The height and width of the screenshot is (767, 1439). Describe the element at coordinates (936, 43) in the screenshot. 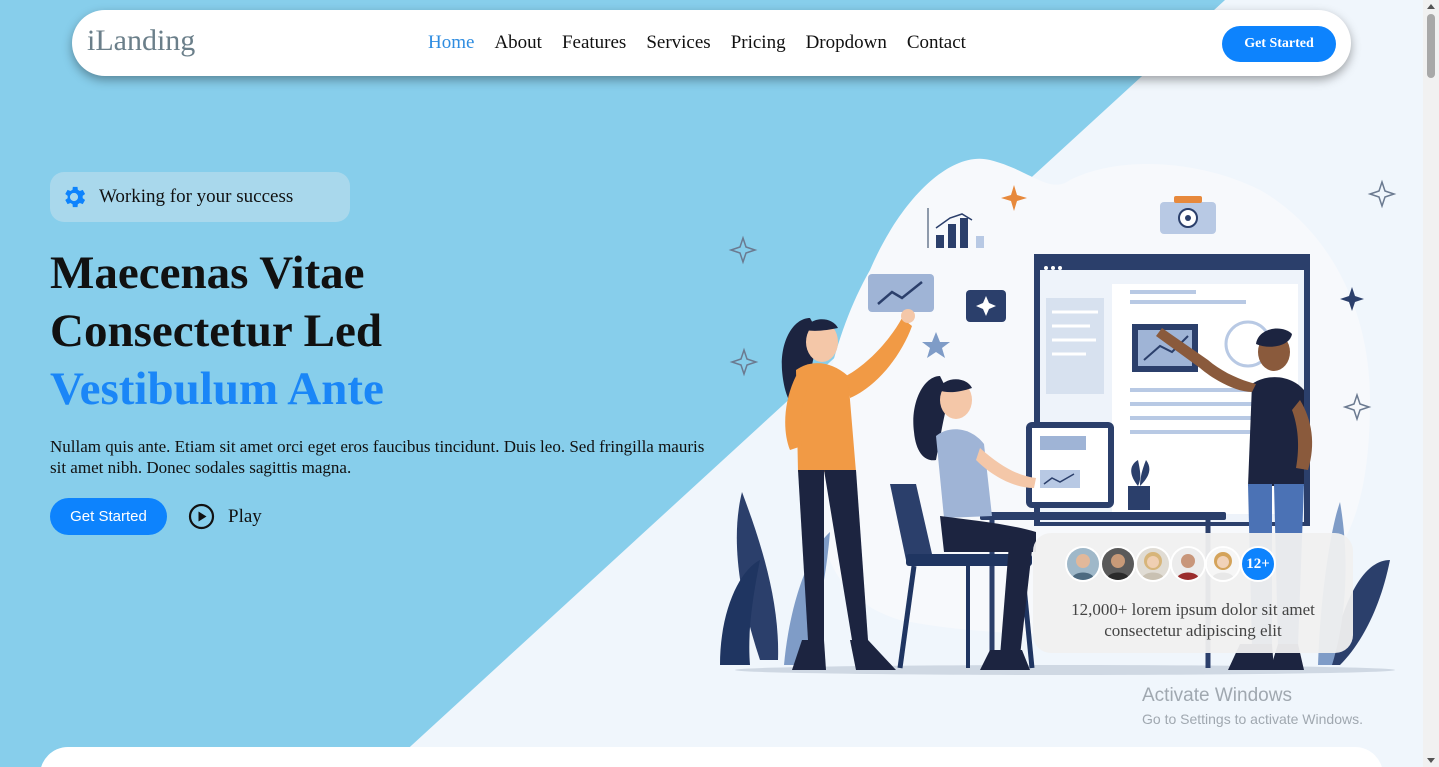

I see `nav-contact: Contact` at that location.